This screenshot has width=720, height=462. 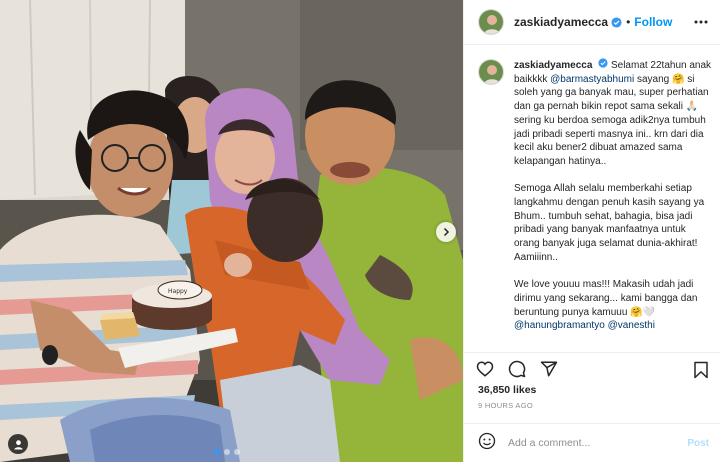 I want to click on heart-icon, so click(x=485, y=369).